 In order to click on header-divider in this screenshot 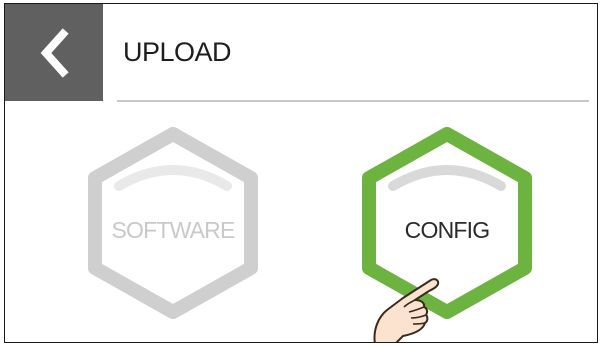, I will do `click(353, 101)`.